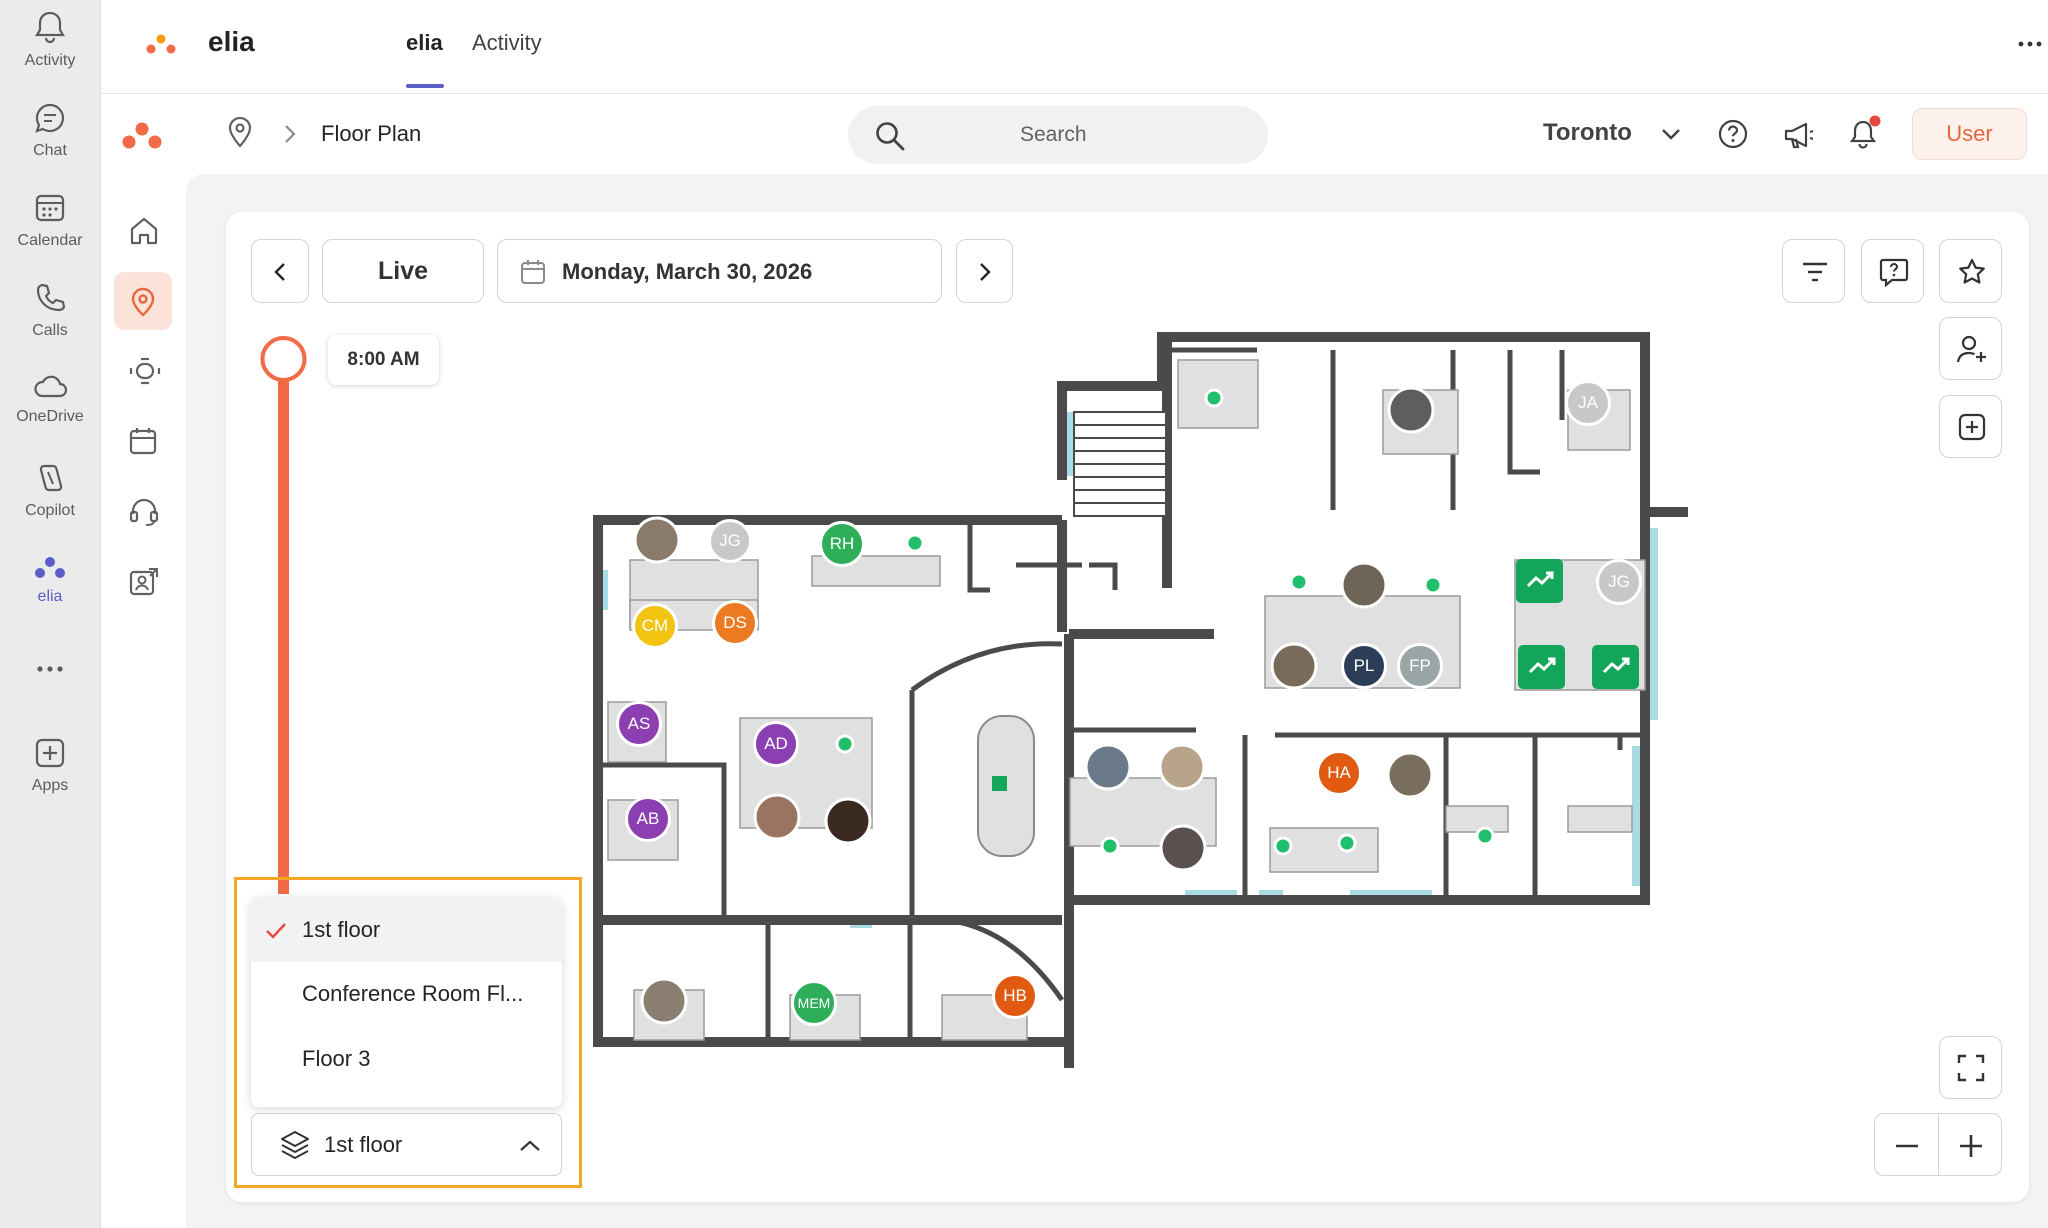 This screenshot has width=2048, height=1228. I want to click on rail-label: Activity, so click(50, 60).